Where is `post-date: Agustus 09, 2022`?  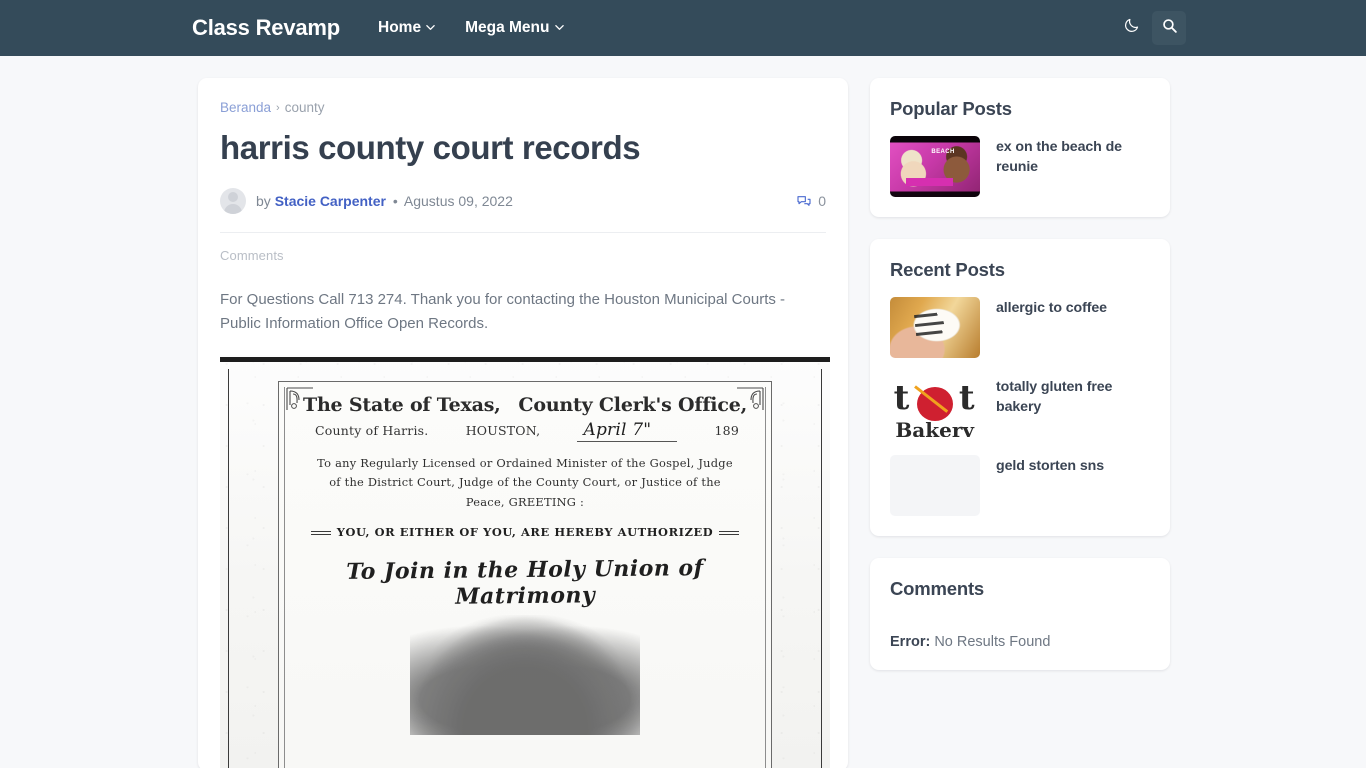
post-date: Agustus 09, 2022 is located at coordinates (458, 200).